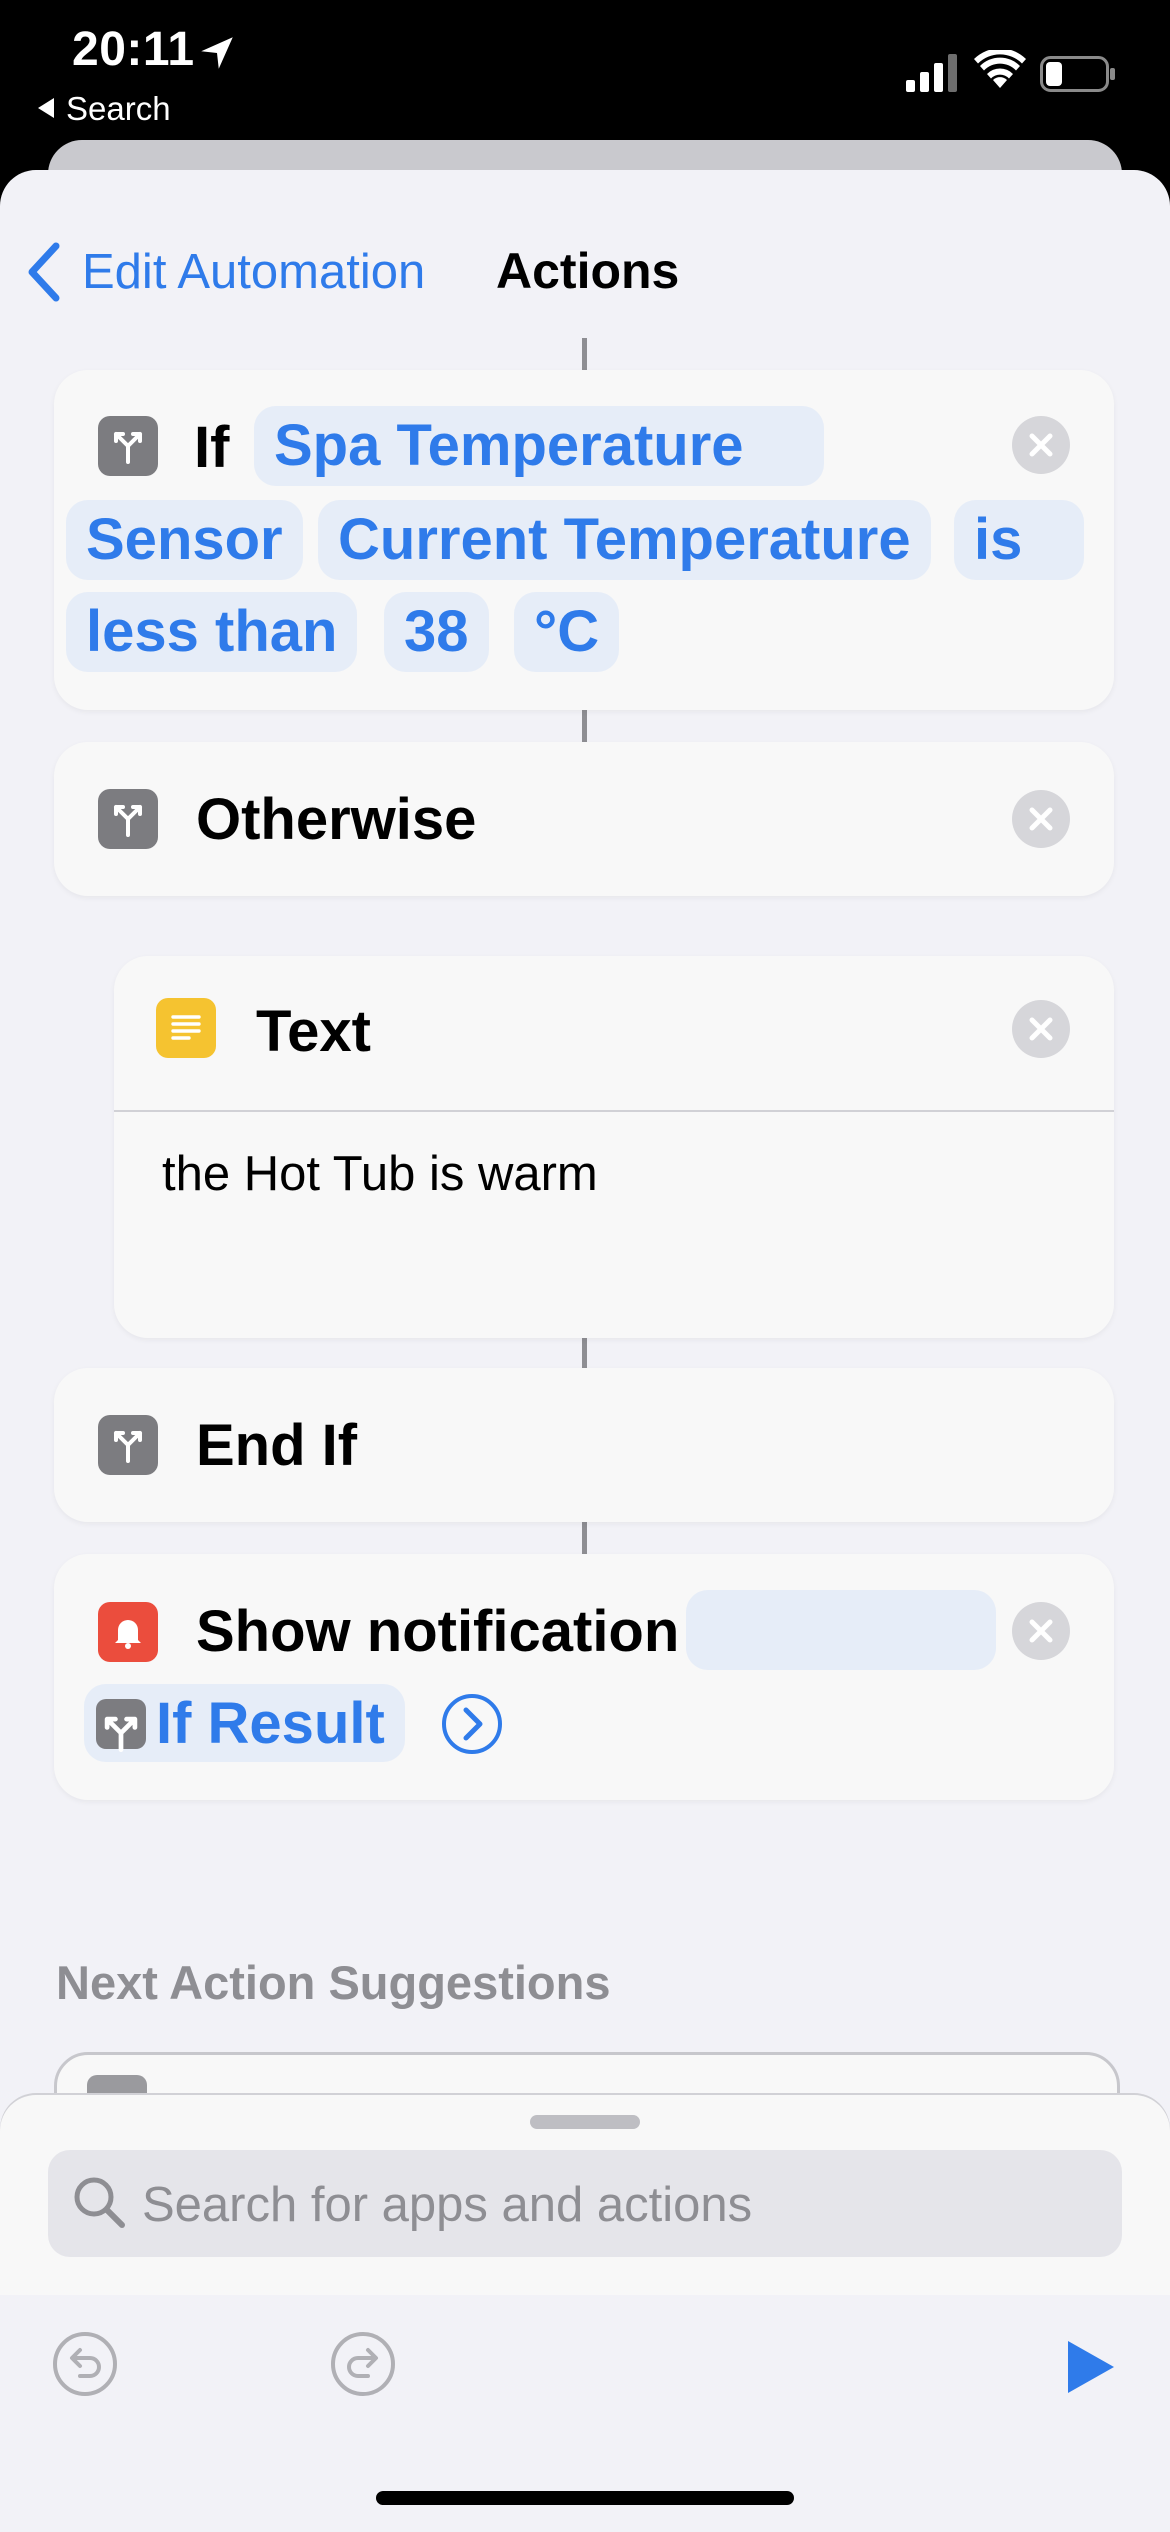 This screenshot has width=1170, height=2532. What do you see at coordinates (584, 819) in the screenshot?
I see `otherwise-action-card: Otherwise` at bounding box center [584, 819].